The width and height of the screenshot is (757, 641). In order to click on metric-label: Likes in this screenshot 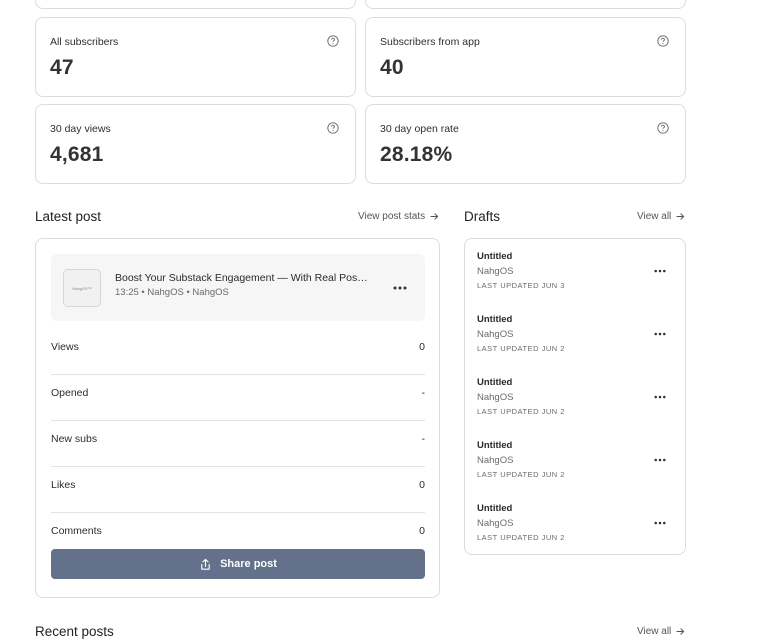, I will do `click(63, 485)`.